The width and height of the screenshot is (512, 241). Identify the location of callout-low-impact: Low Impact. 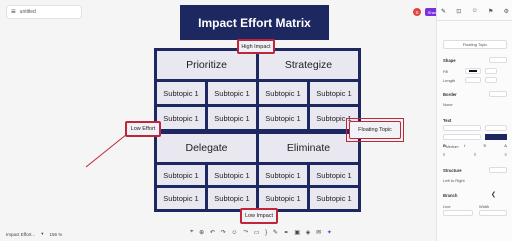
(259, 216).